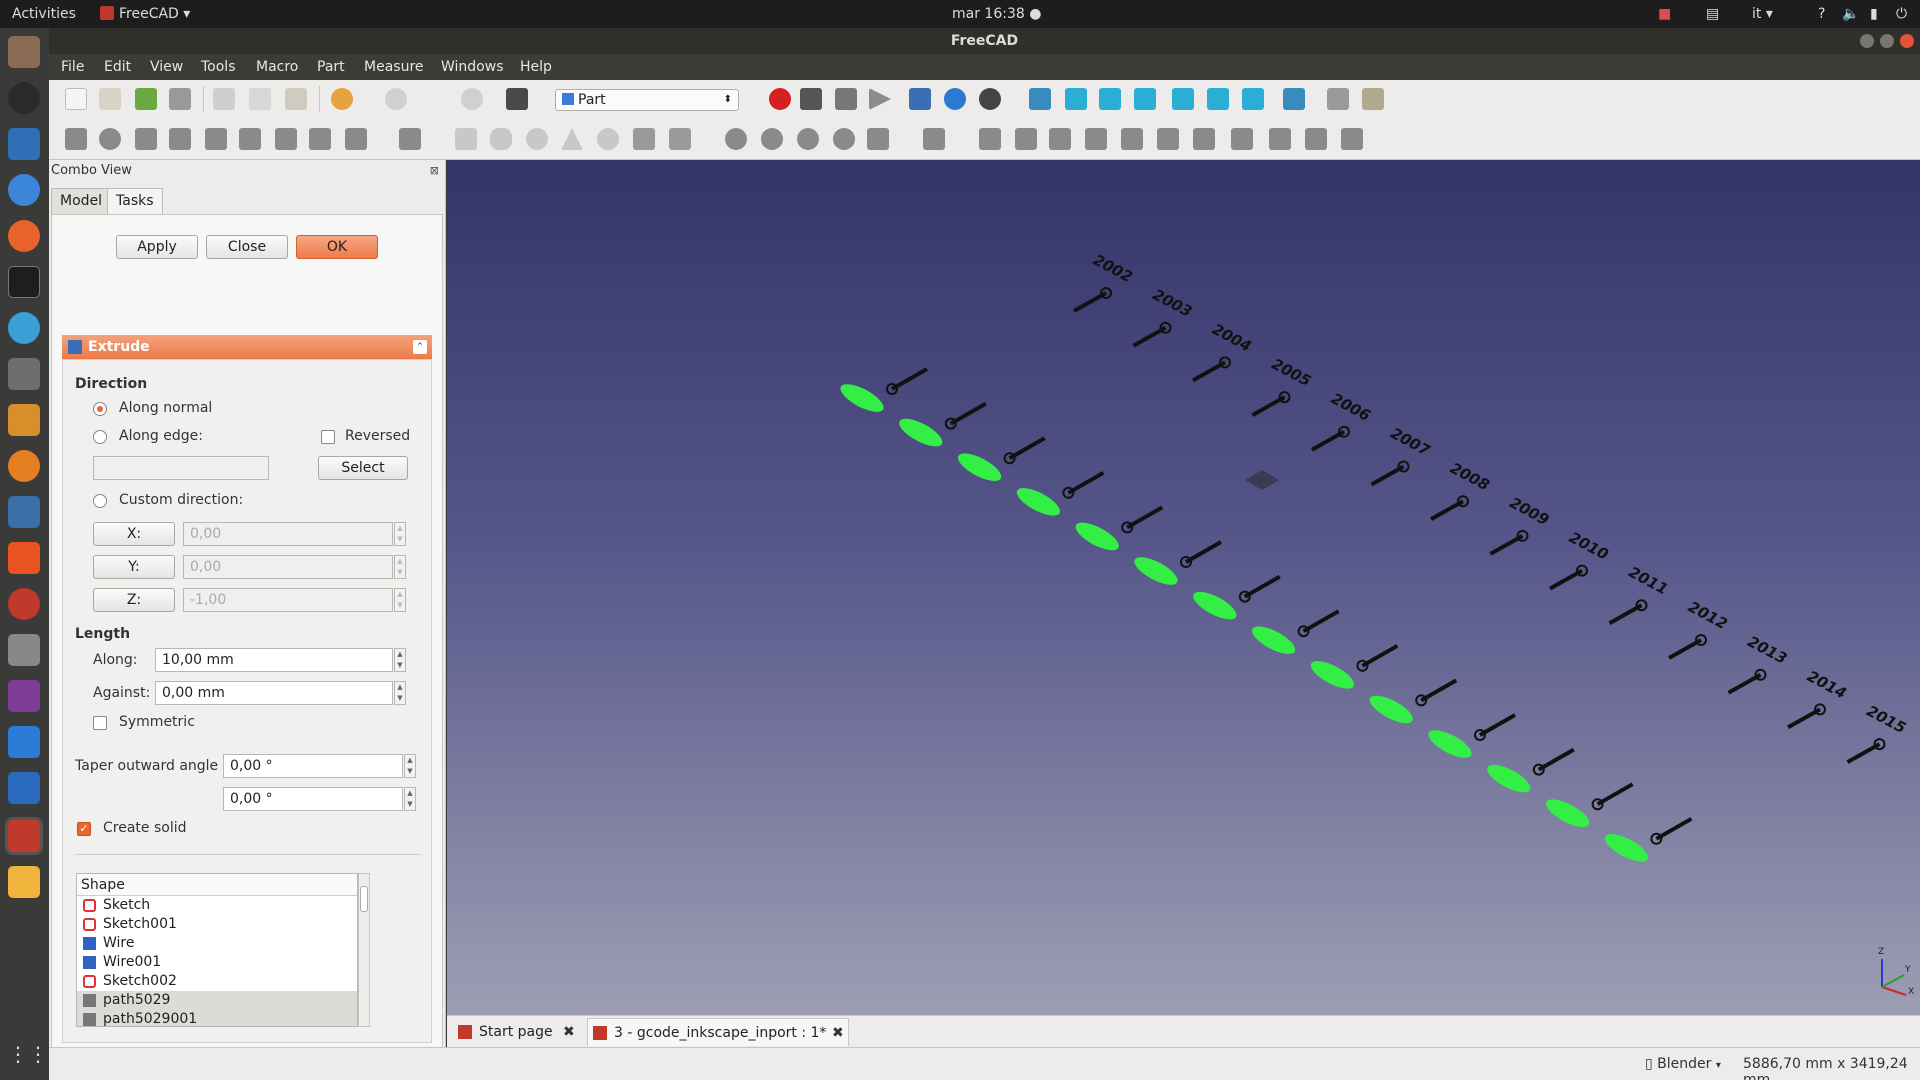 The width and height of the screenshot is (1920, 1080). Describe the element at coordinates (466, 139) in the screenshot. I see `cube-icon` at that location.